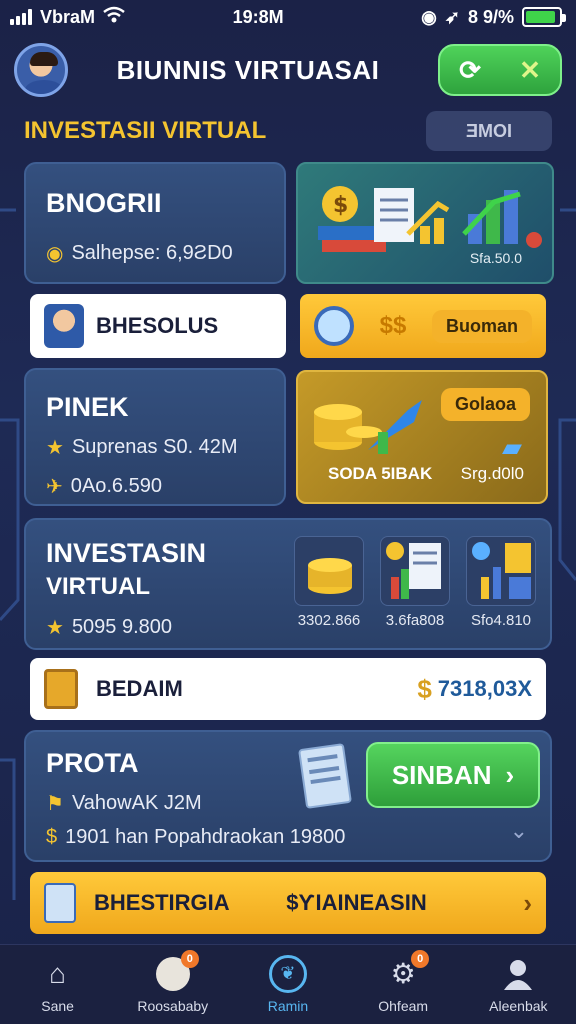  What do you see at coordinates (155, 447) in the screenshot?
I see `card-meta-1: ★ Suprenas S0. 42M` at bounding box center [155, 447].